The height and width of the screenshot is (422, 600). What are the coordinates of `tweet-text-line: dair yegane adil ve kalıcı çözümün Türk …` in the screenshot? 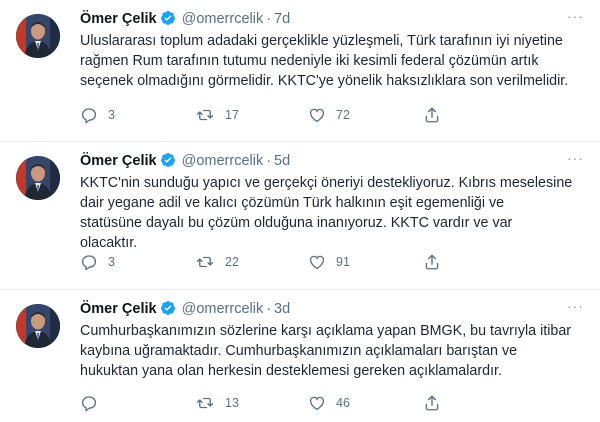 It's located at (292, 203).